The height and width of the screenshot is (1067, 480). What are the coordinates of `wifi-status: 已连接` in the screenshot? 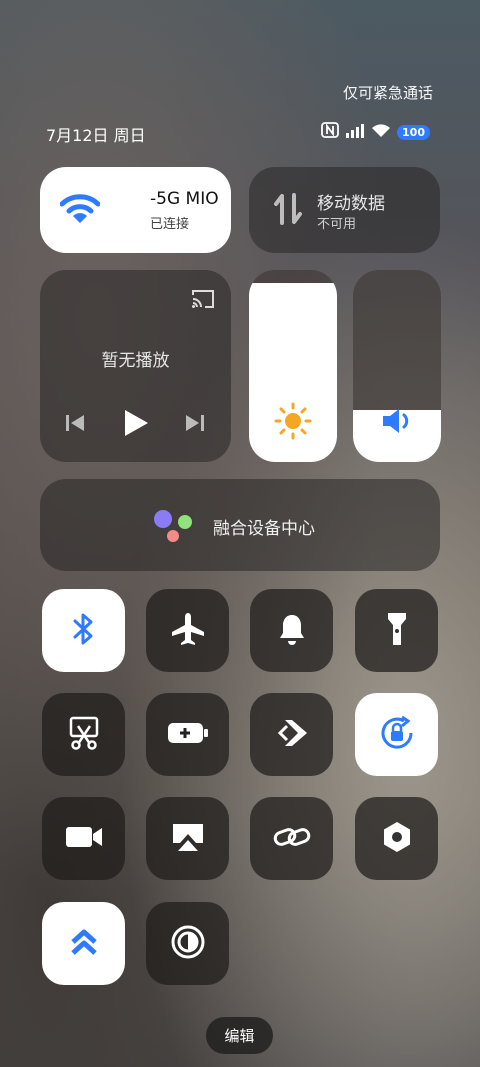 It's located at (170, 224).